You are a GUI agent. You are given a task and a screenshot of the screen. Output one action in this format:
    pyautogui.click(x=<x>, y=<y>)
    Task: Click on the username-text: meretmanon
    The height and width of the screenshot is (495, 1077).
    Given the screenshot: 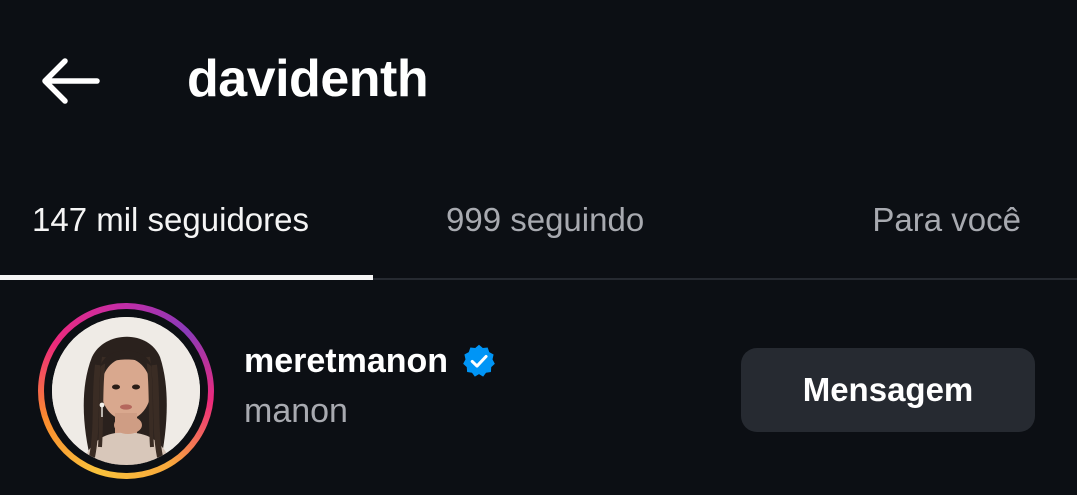 What is the action you would take?
    pyautogui.click(x=346, y=361)
    